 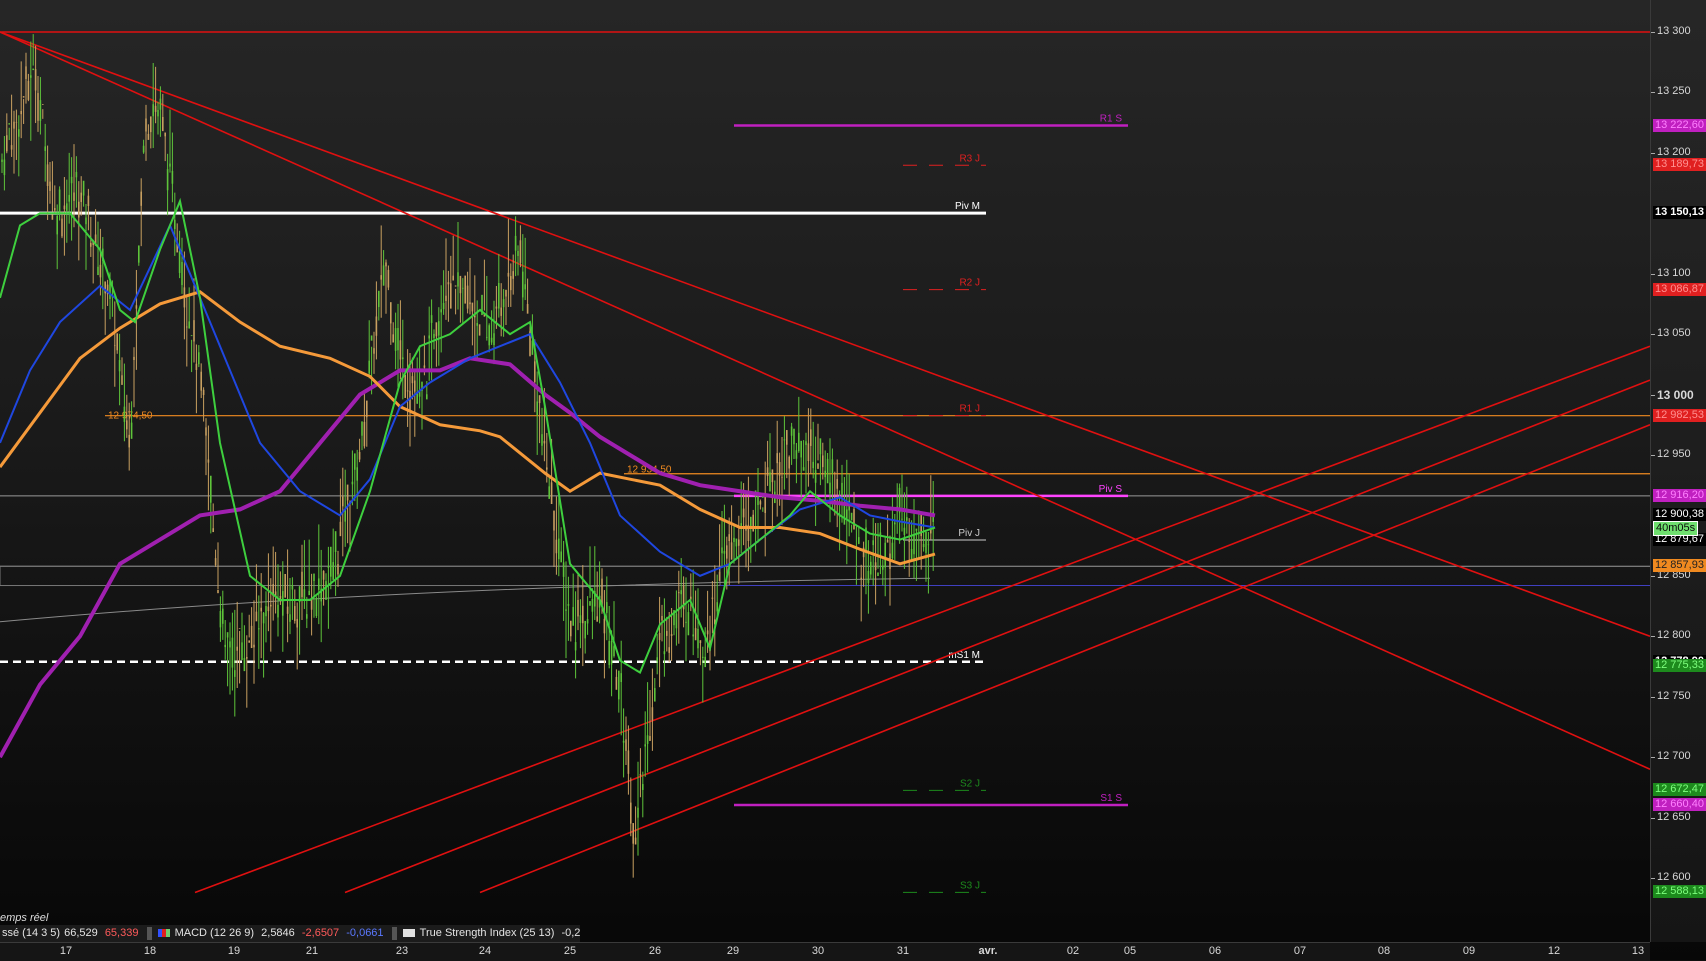 What do you see at coordinates (733, 951) in the screenshot?
I see `time-tick-label: 29` at bounding box center [733, 951].